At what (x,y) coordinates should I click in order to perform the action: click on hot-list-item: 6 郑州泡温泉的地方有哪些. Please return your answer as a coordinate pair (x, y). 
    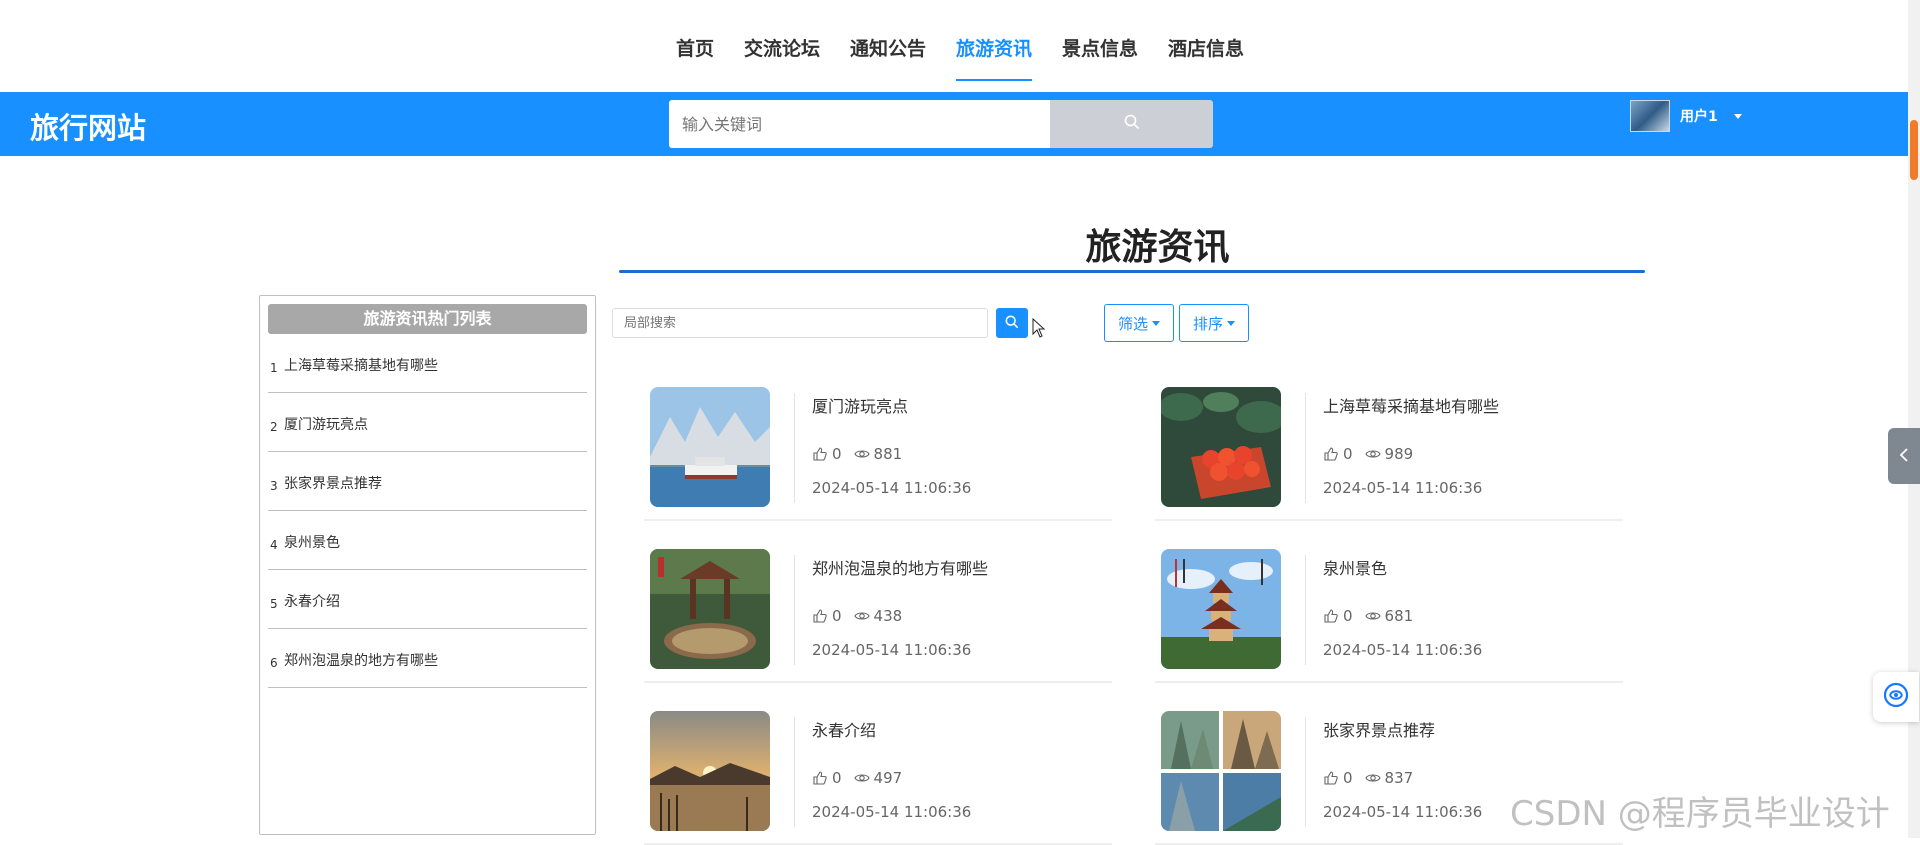
    Looking at the image, I should click on (427, 658).